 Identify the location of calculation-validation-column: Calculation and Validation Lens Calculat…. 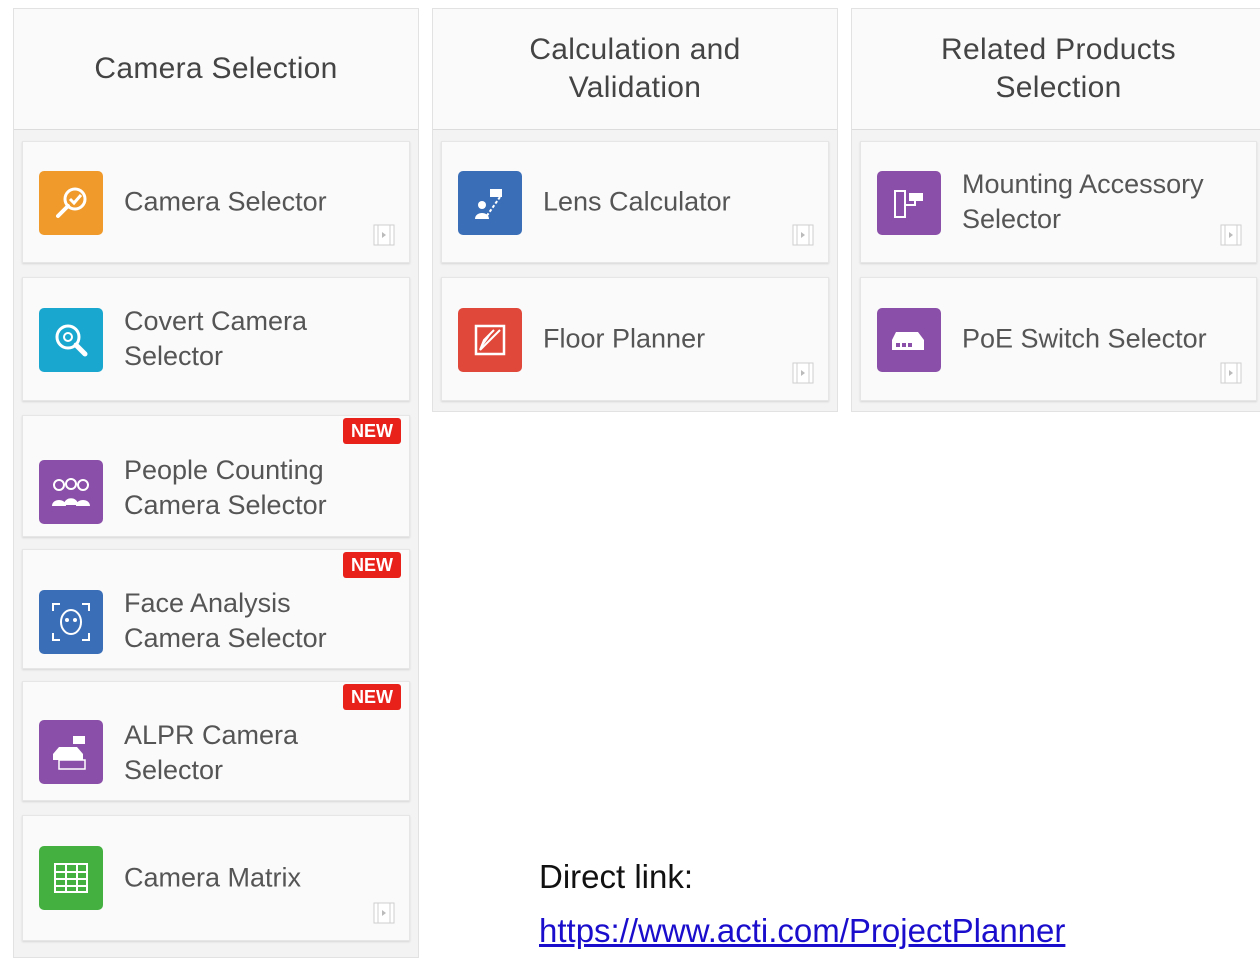
(635, 210).